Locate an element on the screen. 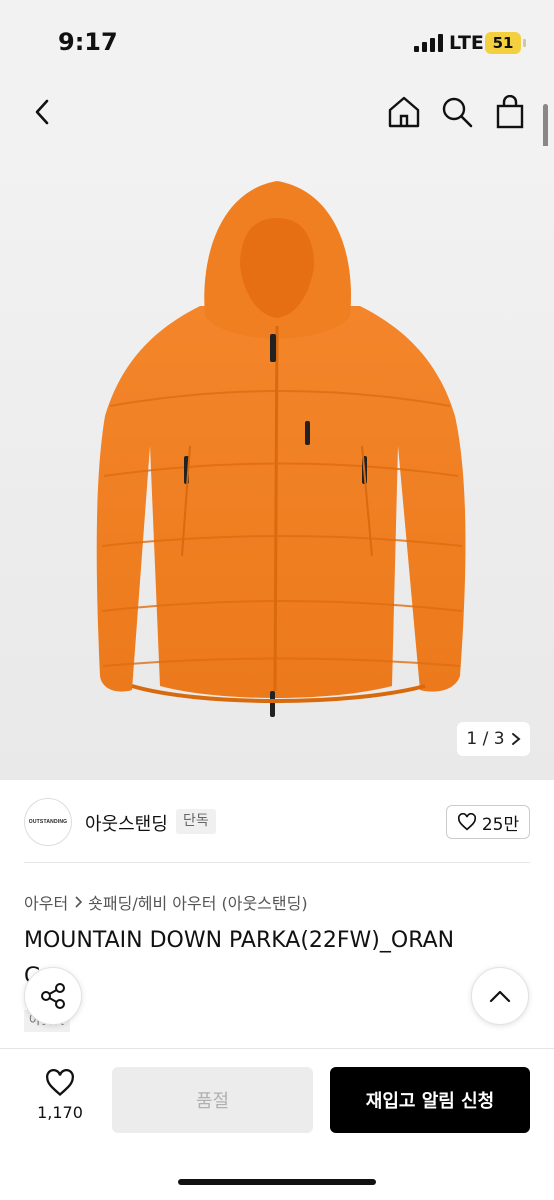 The image size is (554, 1200). search-button is located at coordinates (457, 112).